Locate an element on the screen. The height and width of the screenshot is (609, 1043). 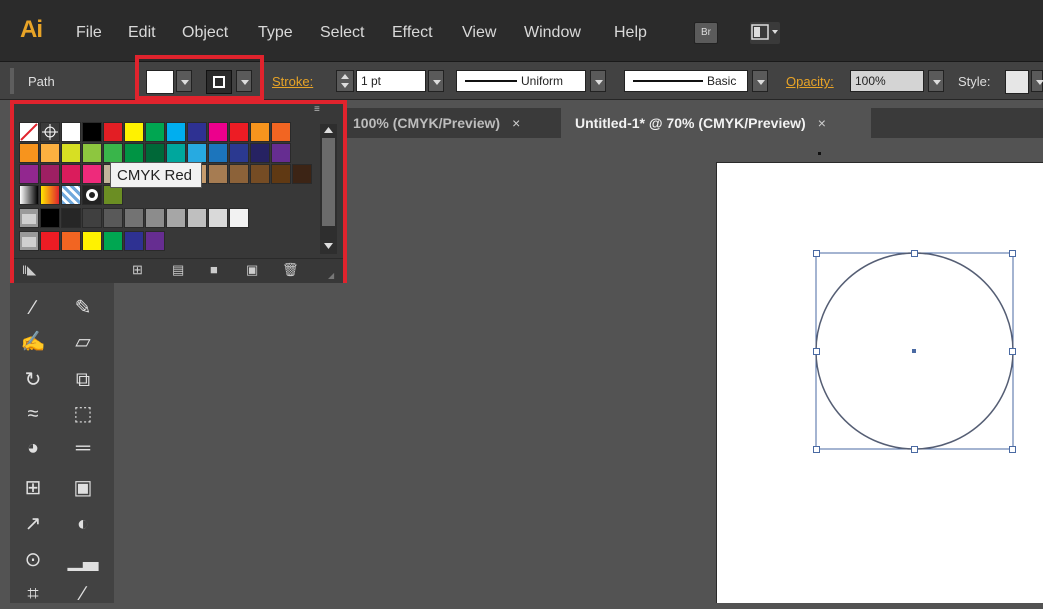
menu-edit: Edit is located at coordinates (142, 33).